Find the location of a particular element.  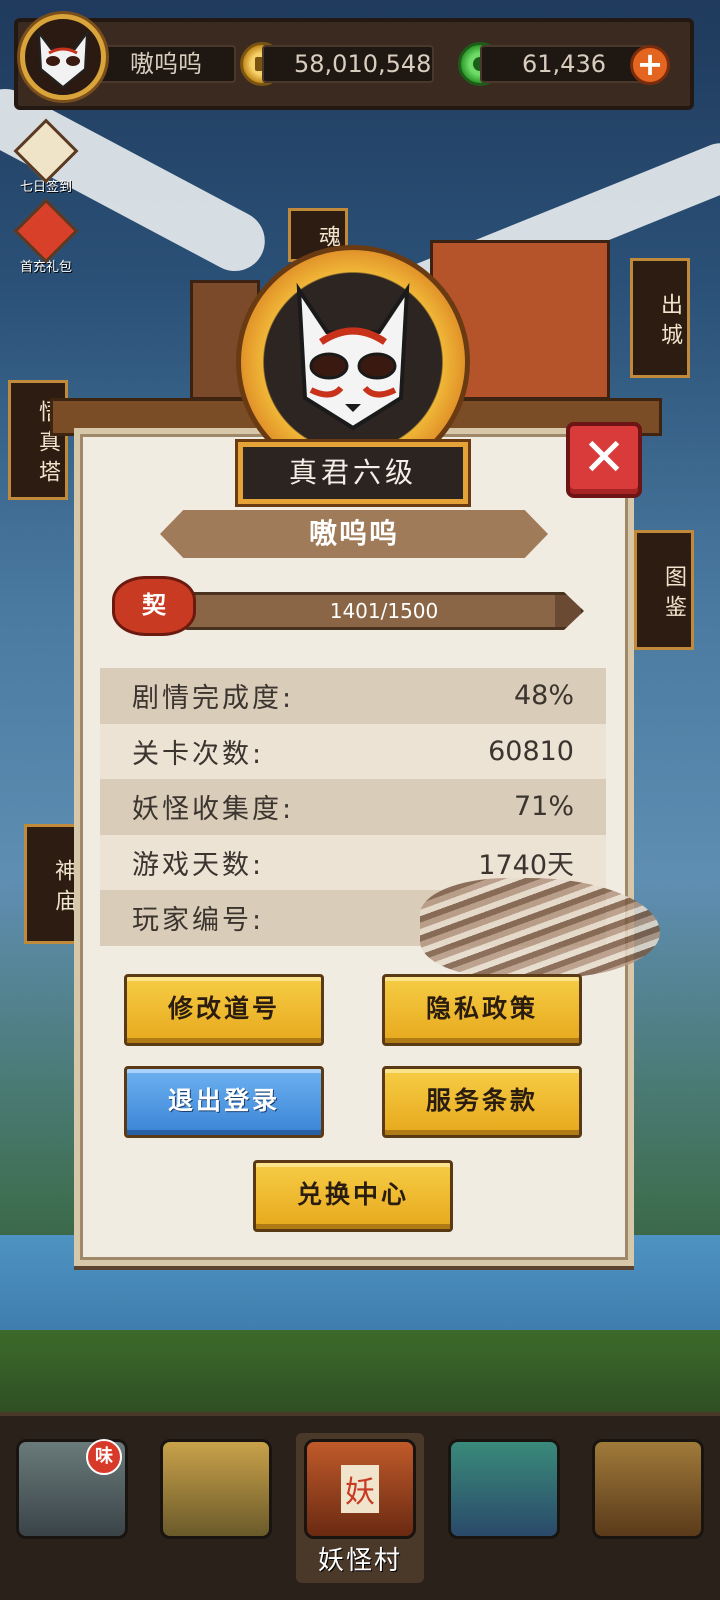

redeem-center-button: 兑换中心 is located at coordinates (353, 1196).